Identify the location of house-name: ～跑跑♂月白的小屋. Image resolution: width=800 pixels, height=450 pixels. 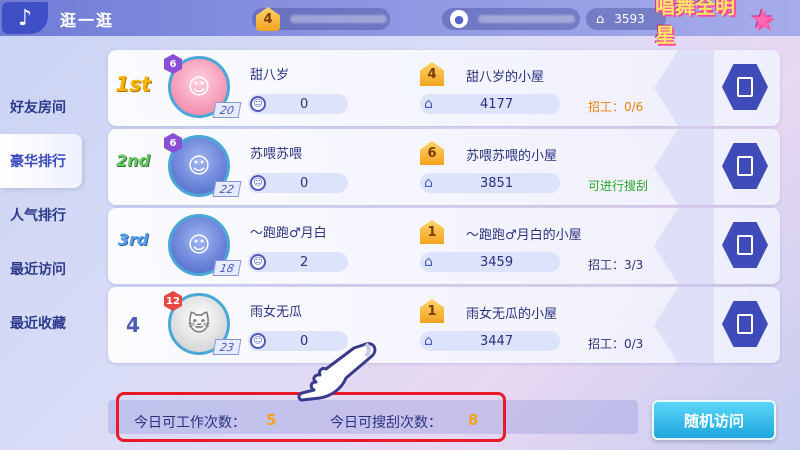
(524, 235).